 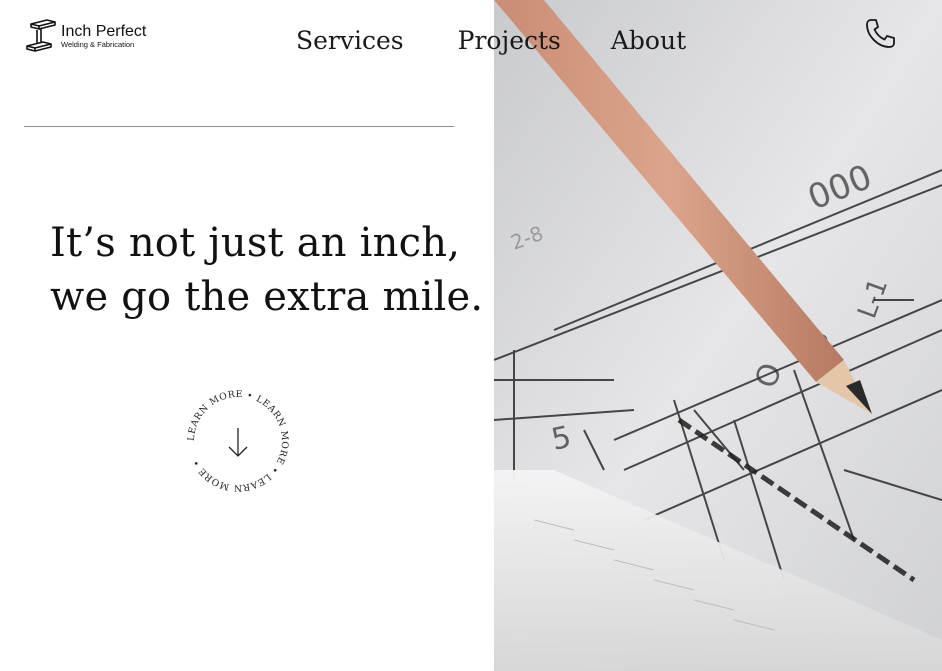 What do you see at coordinates (98, 44) in the screenshot?
I see `brand-tagline: Welding & Fabrication` at bounding box center [98, 44].